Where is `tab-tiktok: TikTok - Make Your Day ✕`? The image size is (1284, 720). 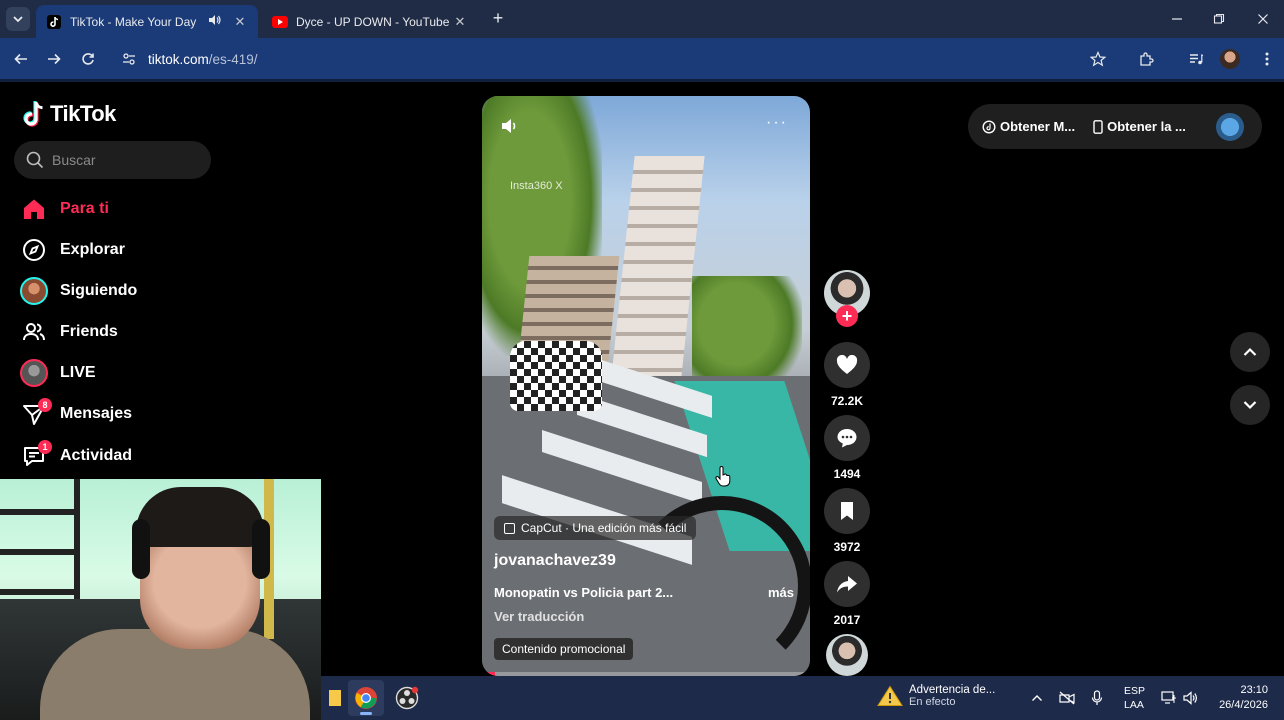
tab-tiktok: TikTok - Make Your Day ✕ is located at coordinates (147, 21).